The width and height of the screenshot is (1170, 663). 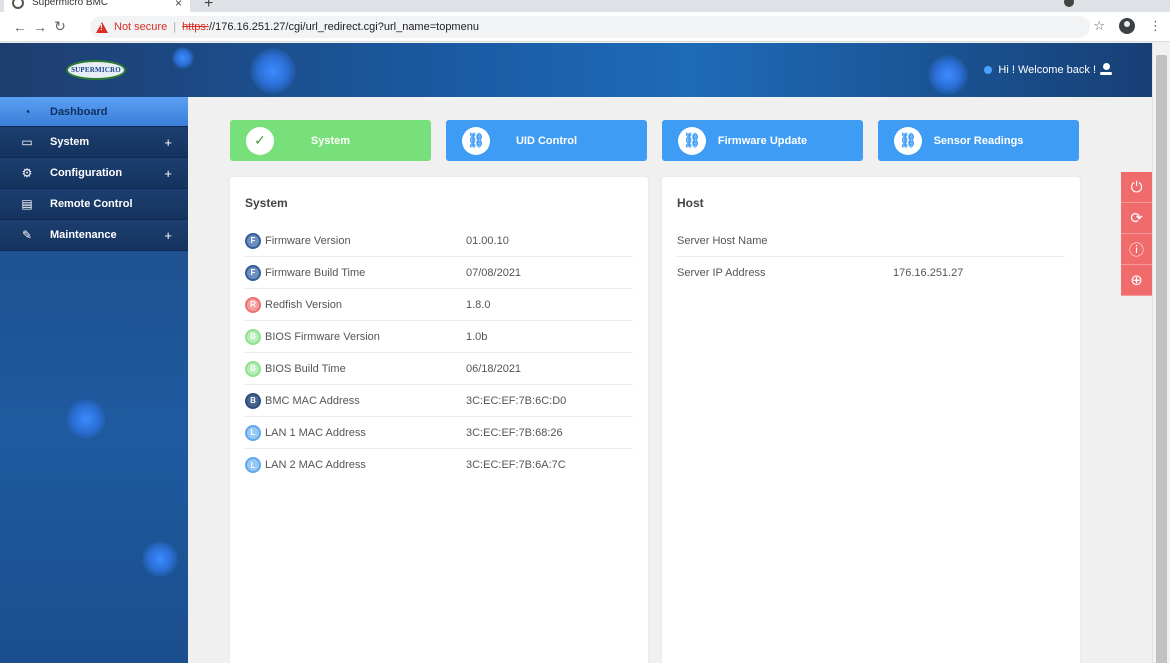 I want to click on card-title: System, so click(x=266, y=203).